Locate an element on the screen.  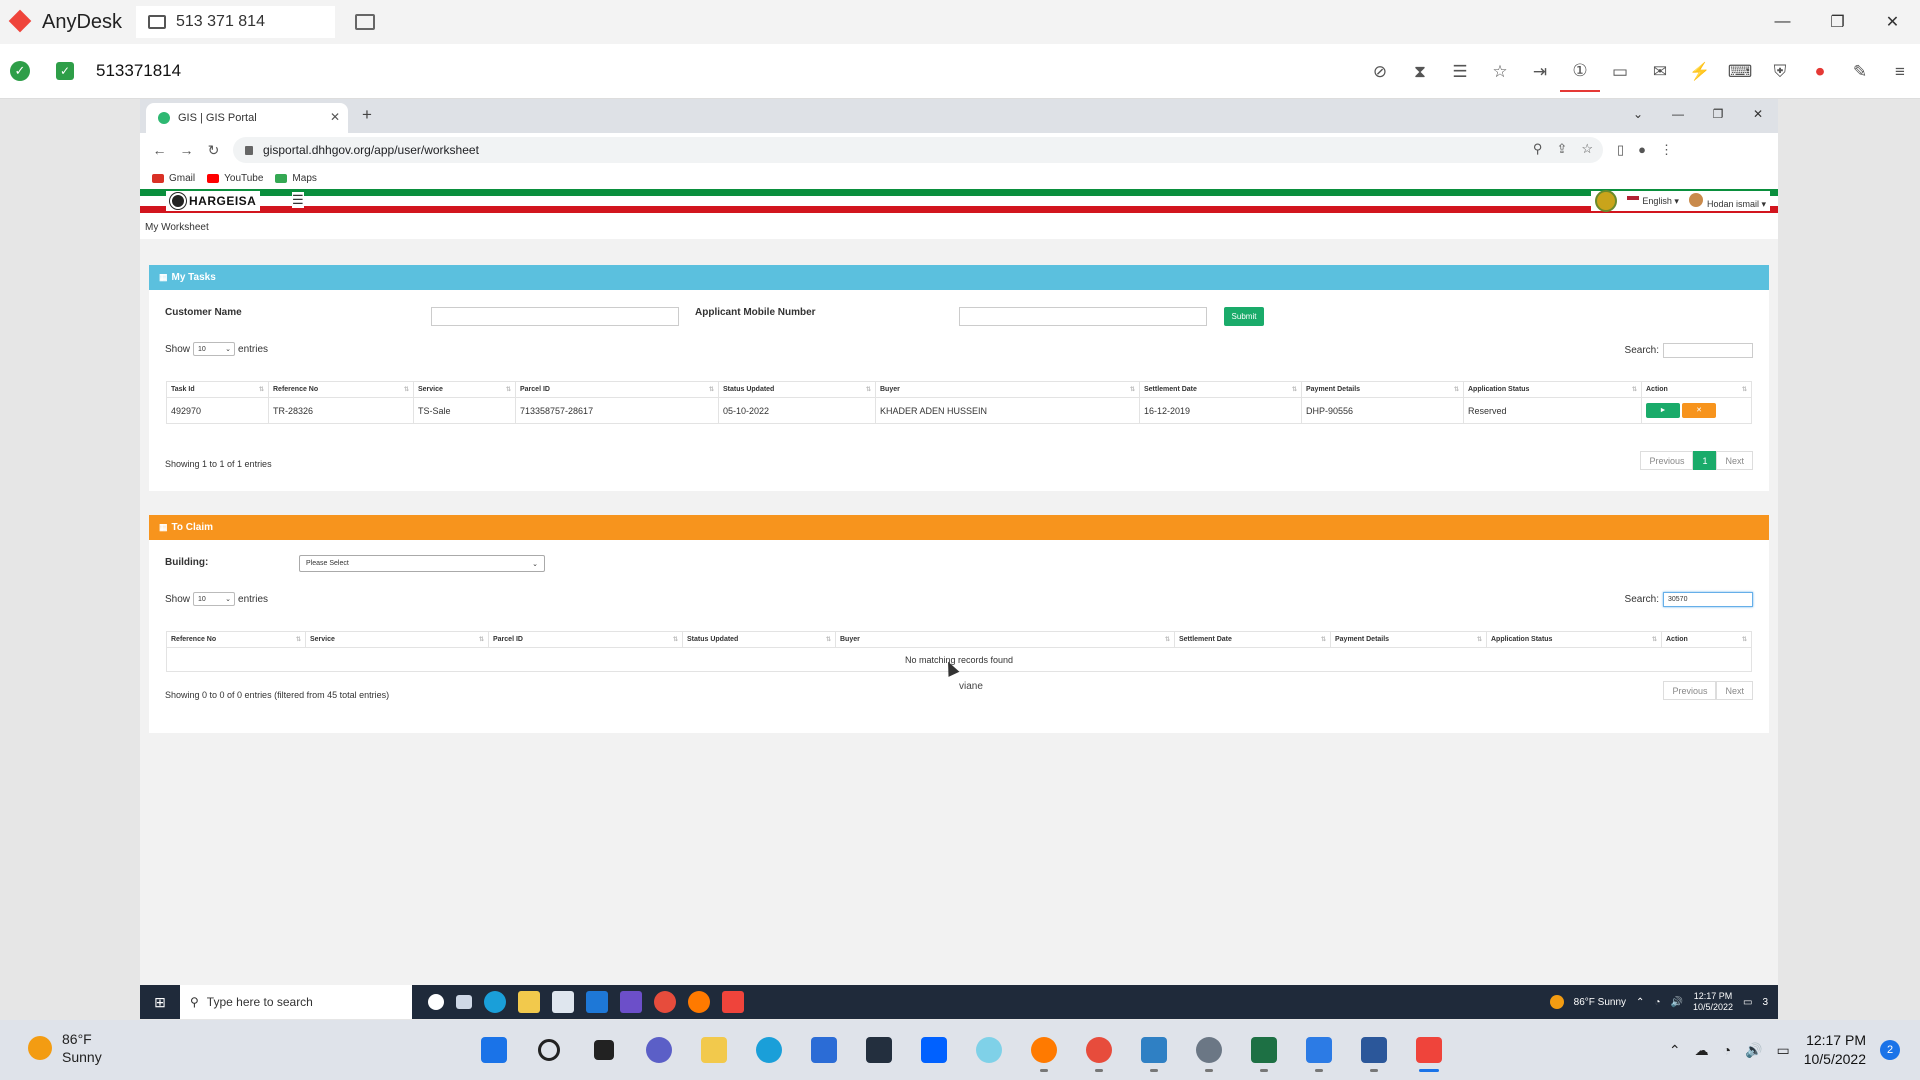
whiteboard-icon: ✎ is located at coordinates (1860, 72).